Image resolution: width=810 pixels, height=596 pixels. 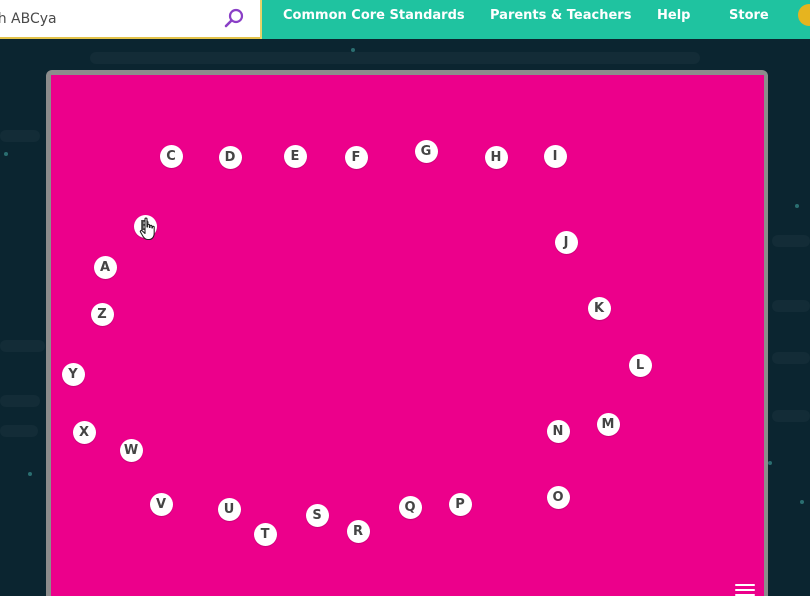 I want to click on letter-dot-k: K, so click(x=599, y=308).